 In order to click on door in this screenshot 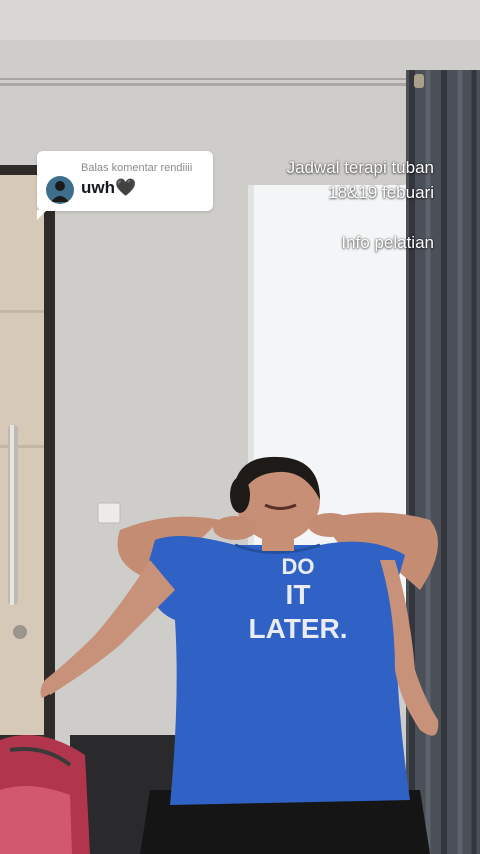, I will do `click(27, 452)`.